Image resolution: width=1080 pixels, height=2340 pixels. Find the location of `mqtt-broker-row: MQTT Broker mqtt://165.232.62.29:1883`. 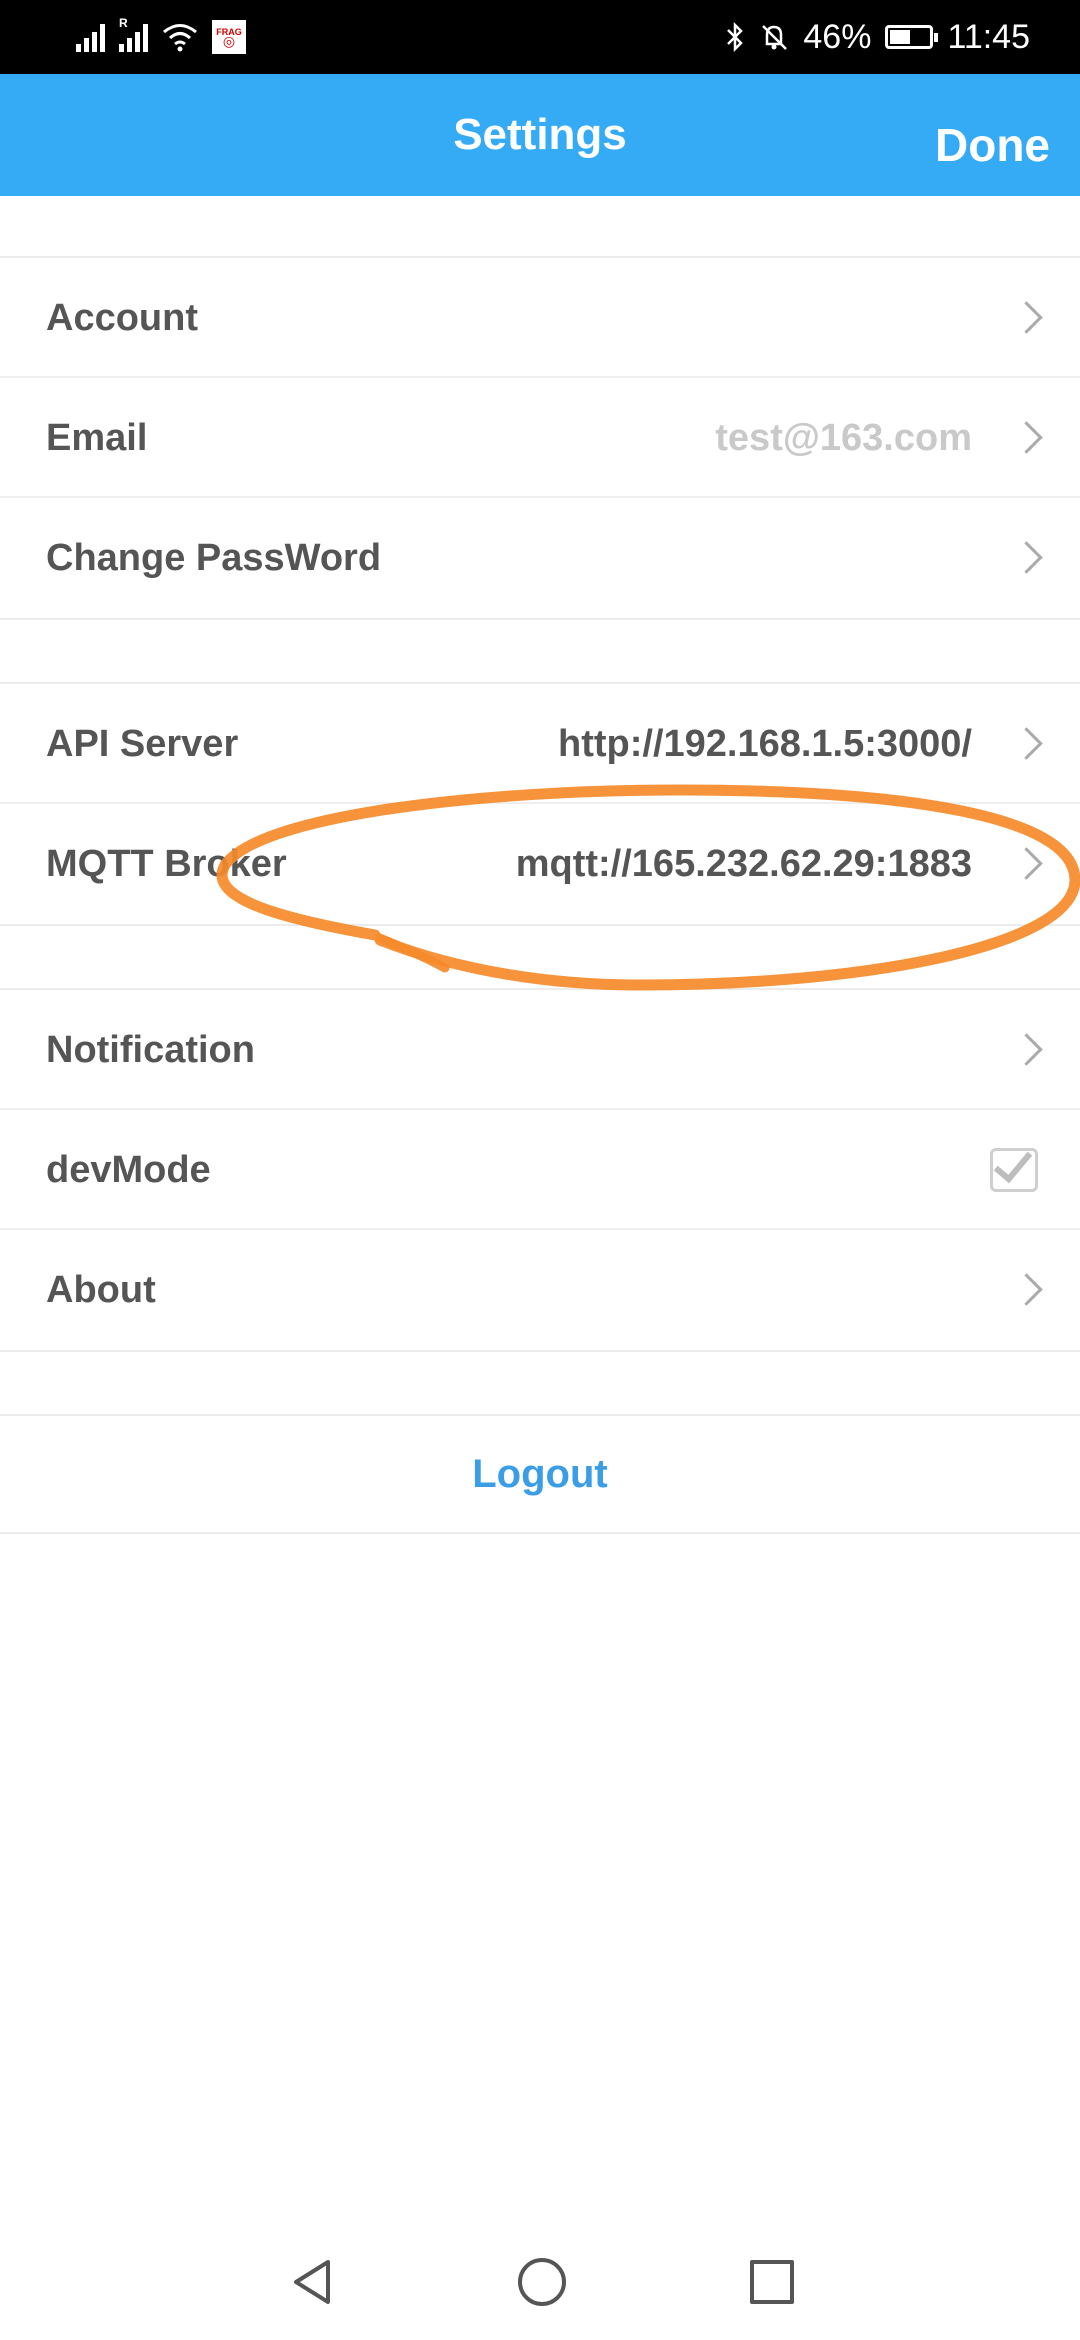

mqtt-broker-row: MQTT Broker mqtt://165.232.62.29:1883 is located at coordinates (540, 864).